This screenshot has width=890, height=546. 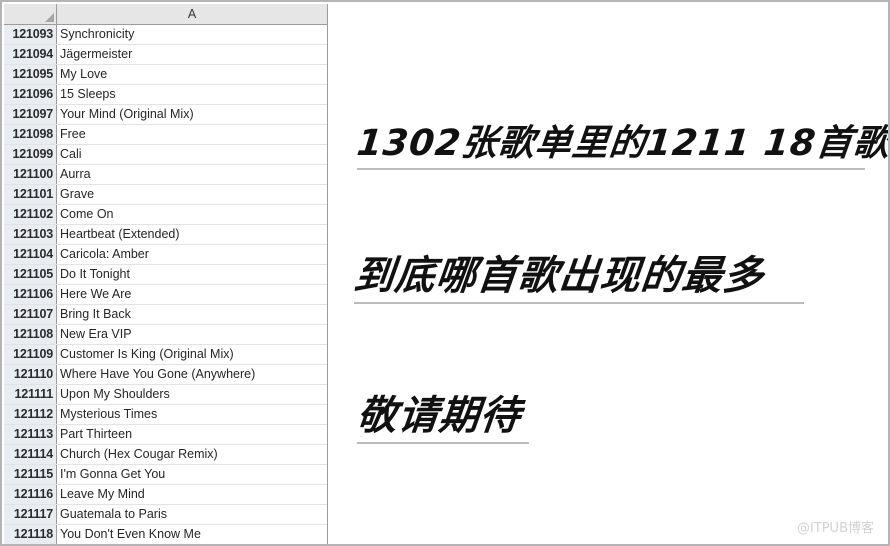 I want to click on cell-a121103: Heartbeat (Extended), so click(x=191, y=234).